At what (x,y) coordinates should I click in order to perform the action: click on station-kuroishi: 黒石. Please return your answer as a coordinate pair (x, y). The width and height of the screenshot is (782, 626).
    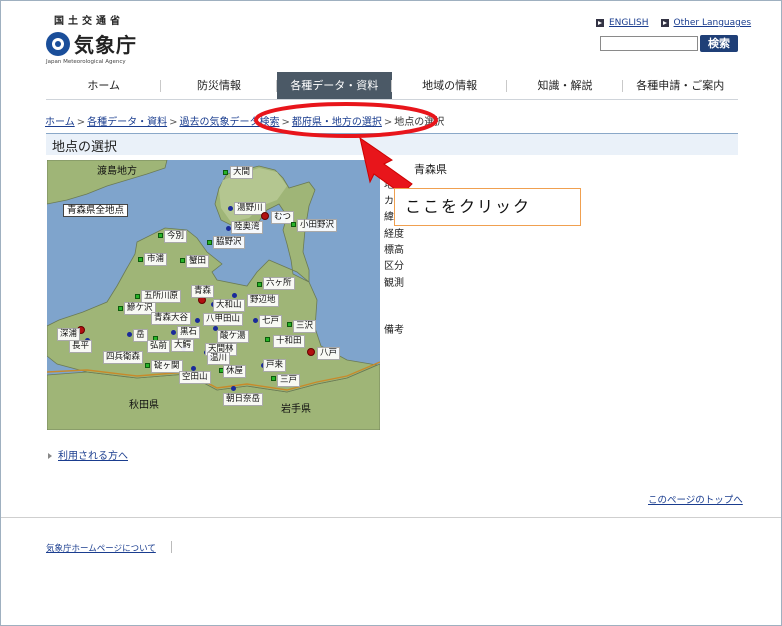
    Looking at the image, I should click on (189, 332).